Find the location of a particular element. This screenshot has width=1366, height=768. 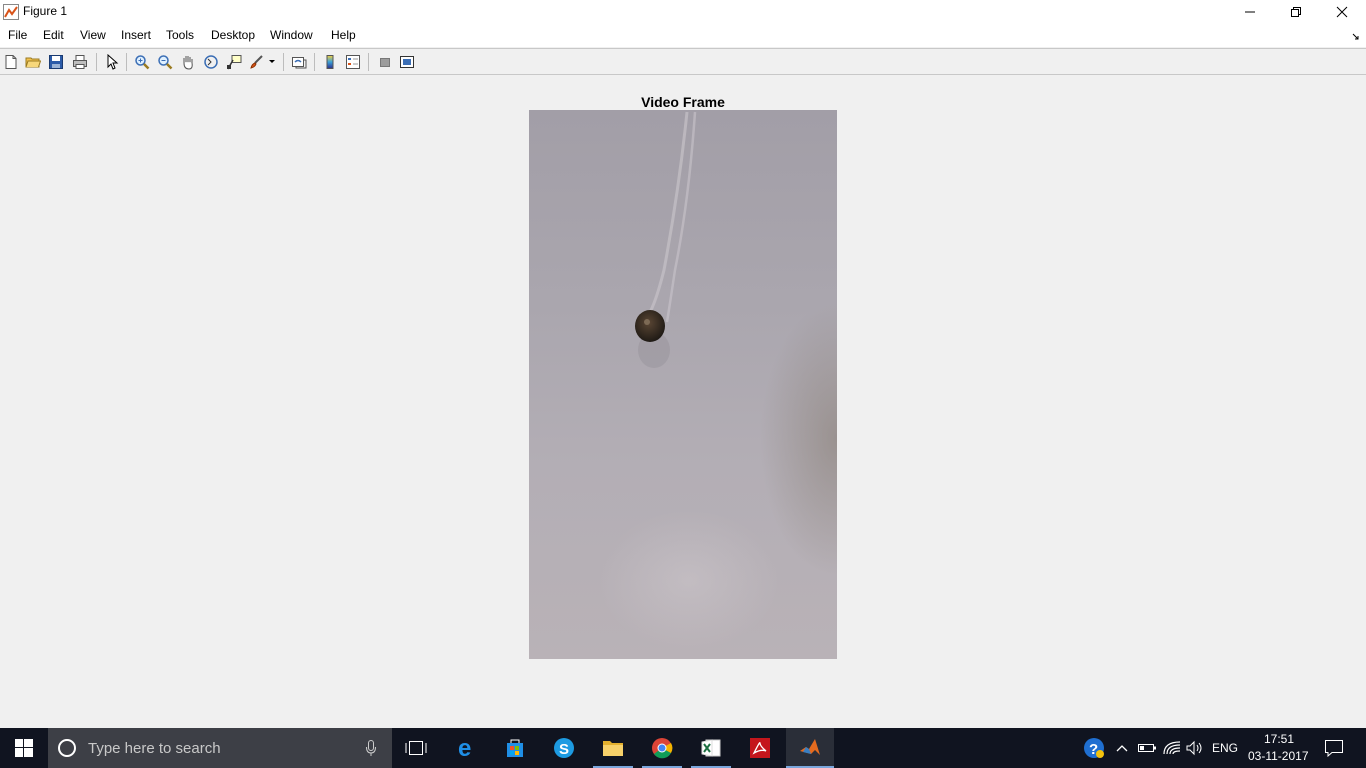

link-plot-icon is located at coordinates (299, 62).